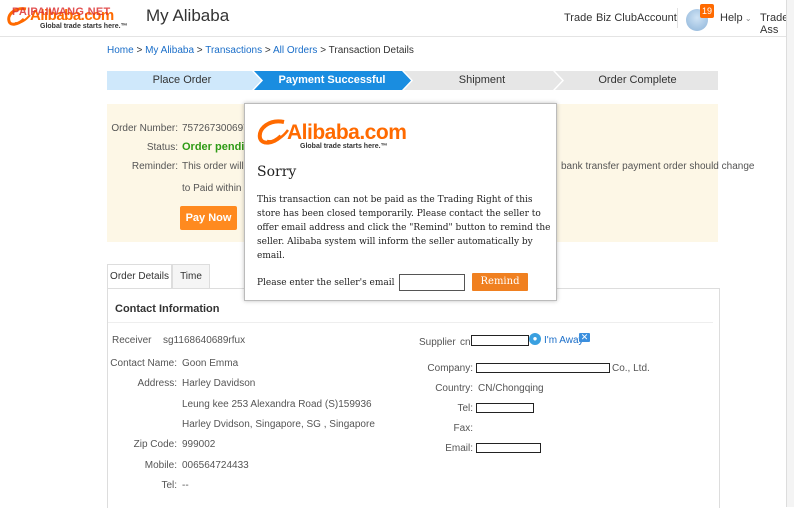 The width and height of the screenshot is (794, 508). What do you see at coordinates (160, 465) in the screenshot?
I see `mobile-label: Mobile:` at bounding box center [160, 465].